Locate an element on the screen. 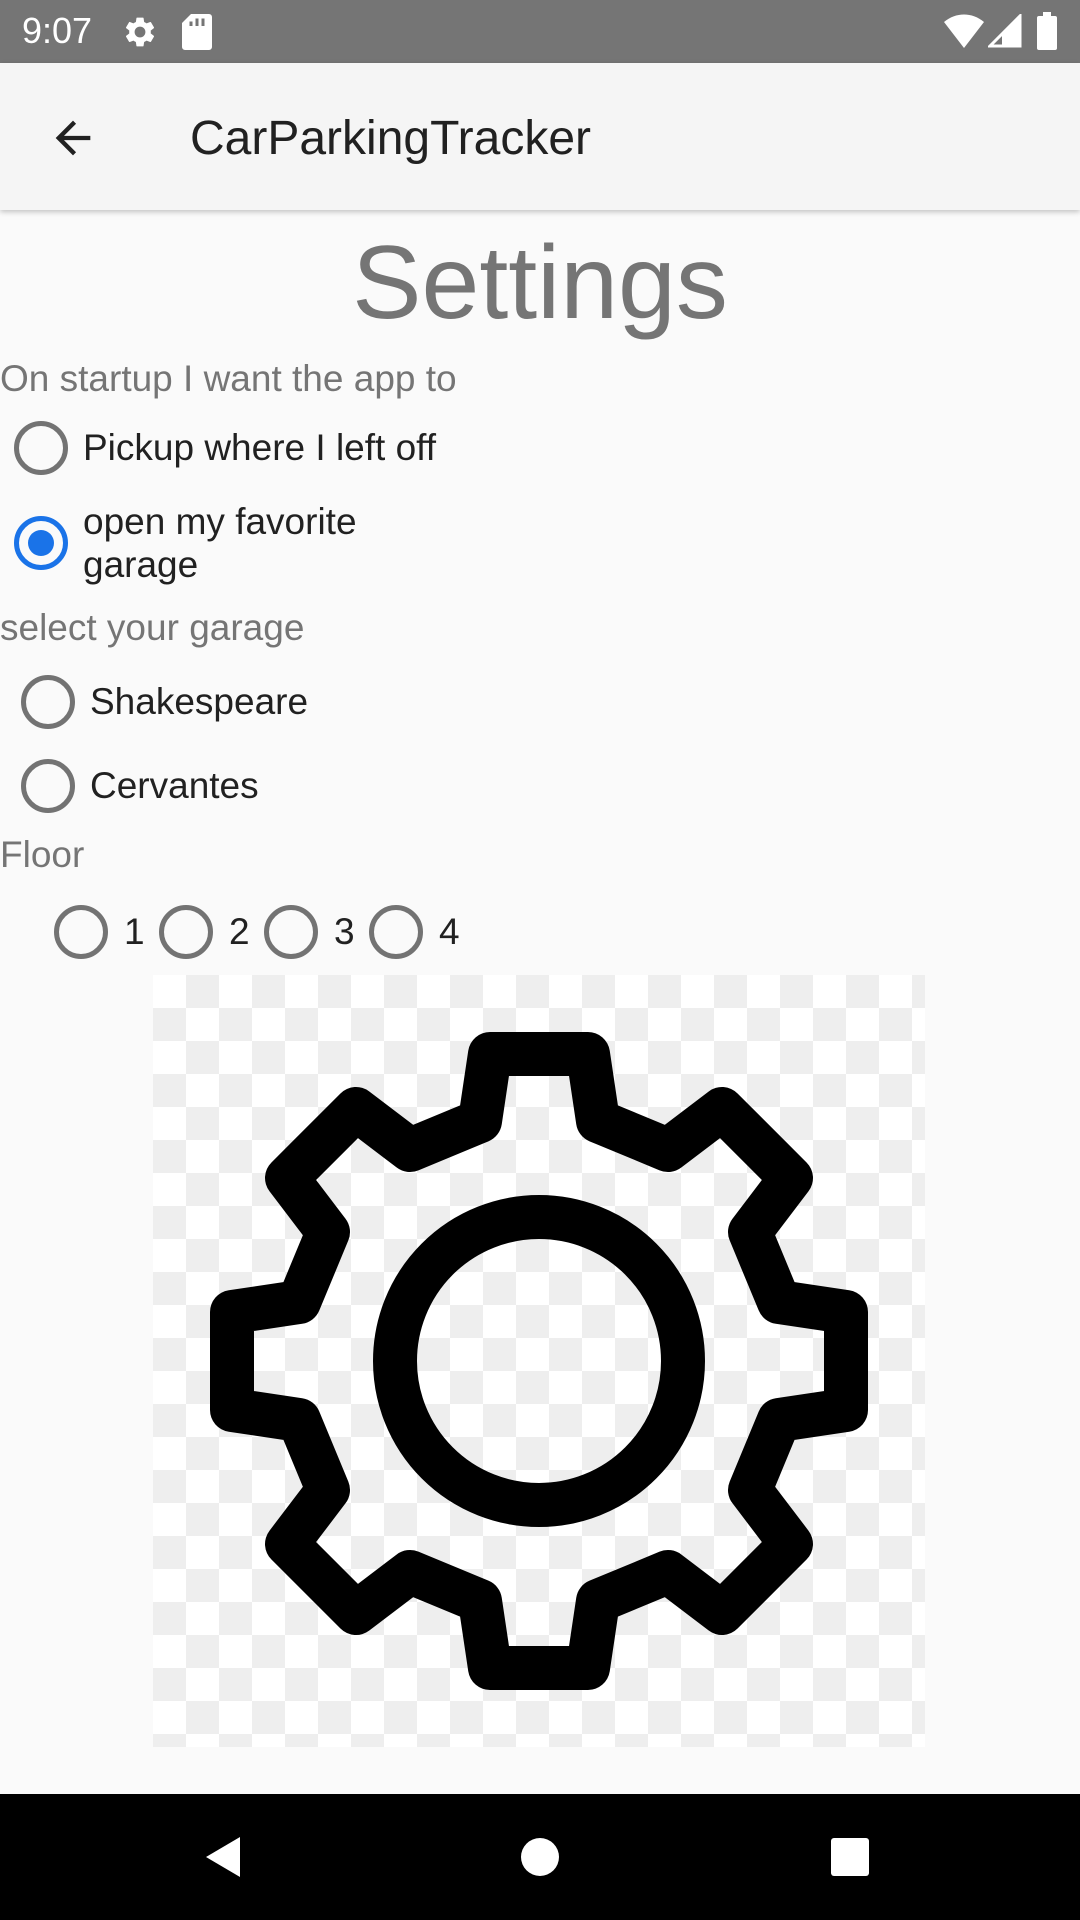  recents-square-icon is located at coordinates (850, 1857).